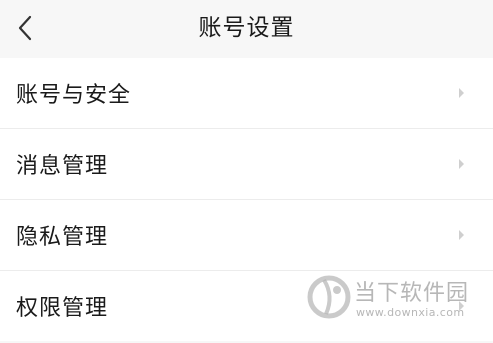 The height and width of the screenshot is (343, 493). I want to click on menu-item-label: 权限管理, so click(62, 308).